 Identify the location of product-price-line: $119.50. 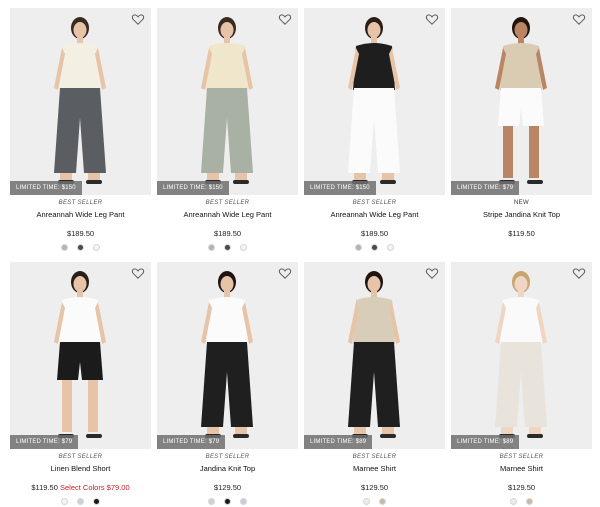
(521, 233).